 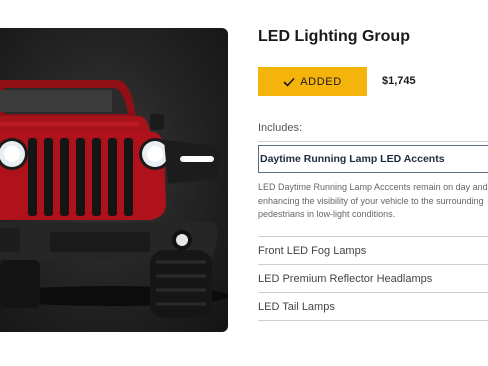 I want to click on added-button: ADDED, so click(x=312, y=81).